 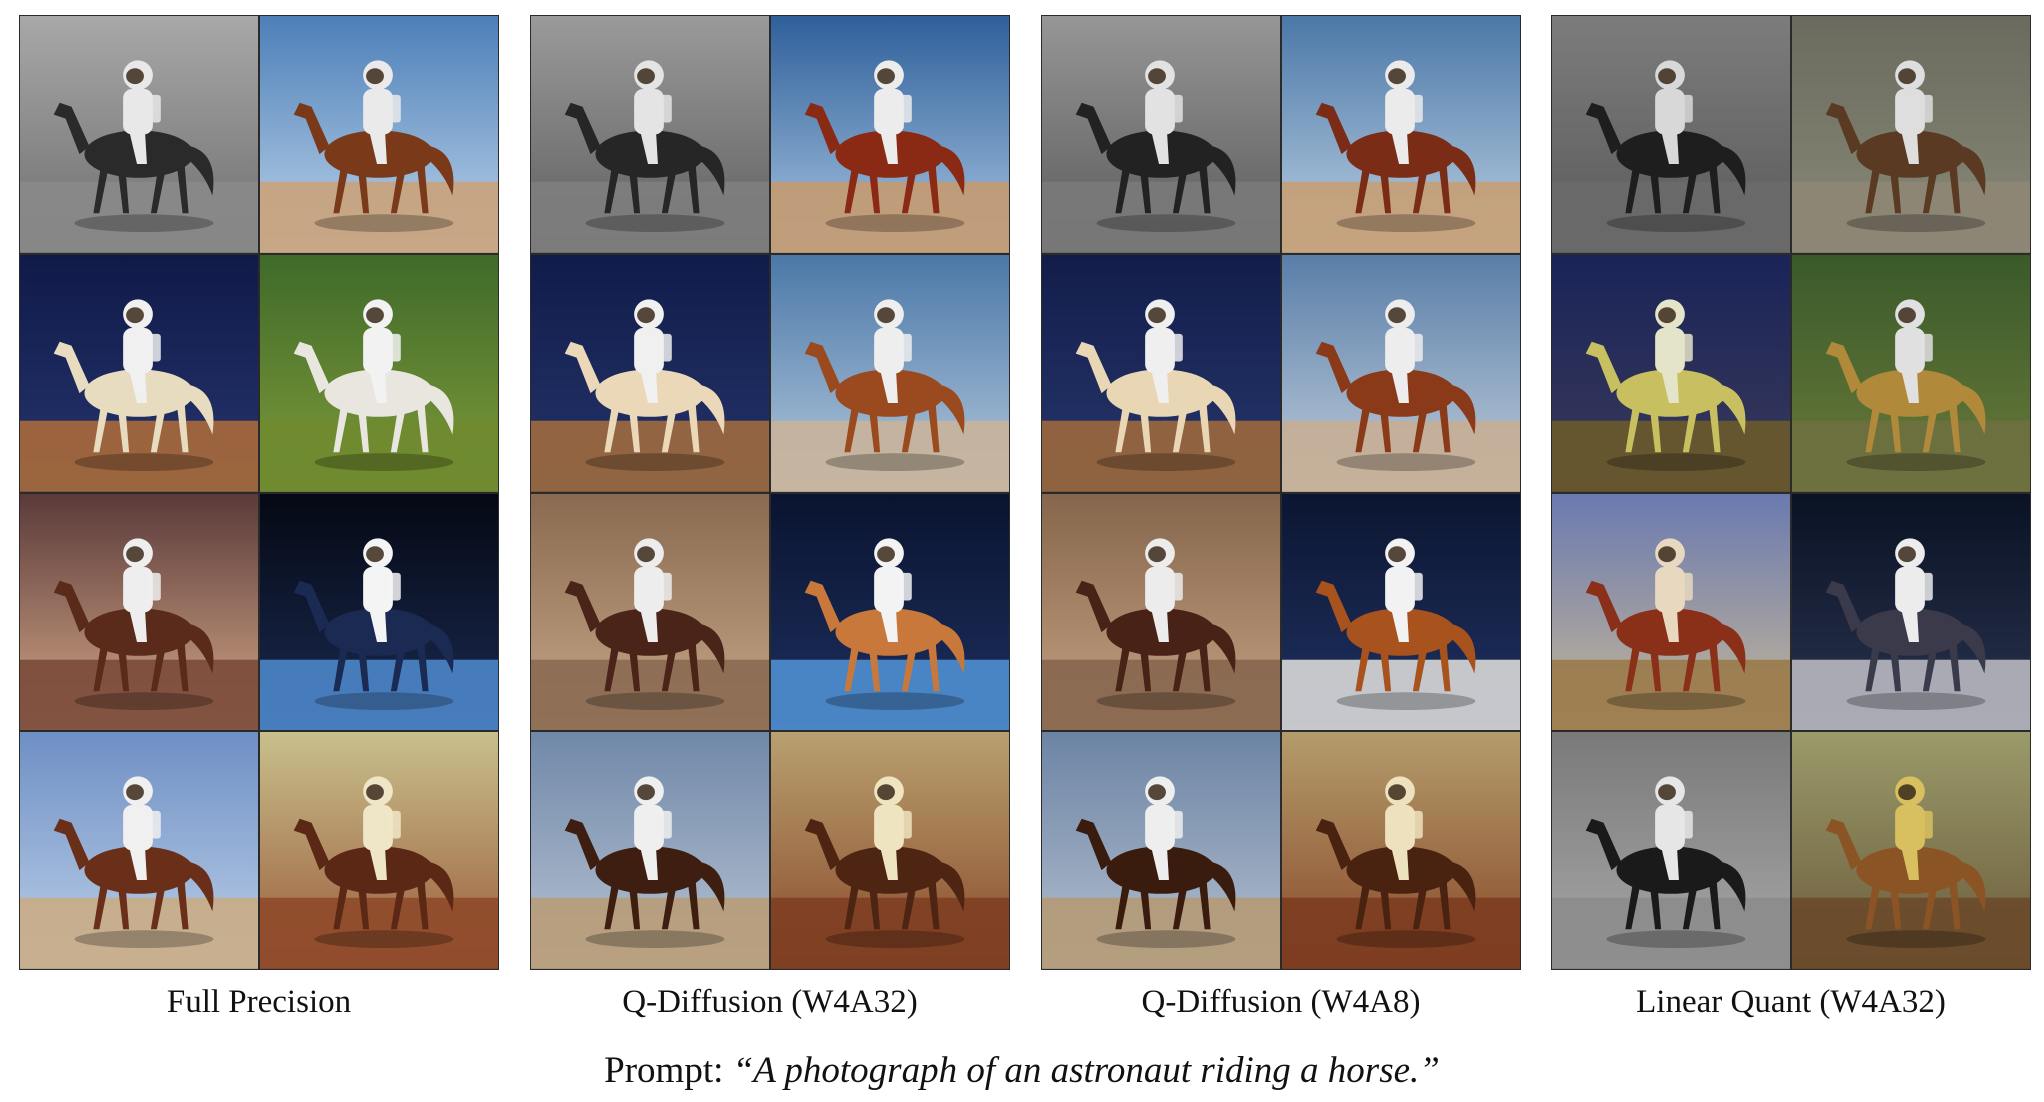 What do you see at coordinates (770, 1002) in the screenshot?
I see `panel-caption: Q-Diffusion (W4A32)` at bounding box center [770, 1002].